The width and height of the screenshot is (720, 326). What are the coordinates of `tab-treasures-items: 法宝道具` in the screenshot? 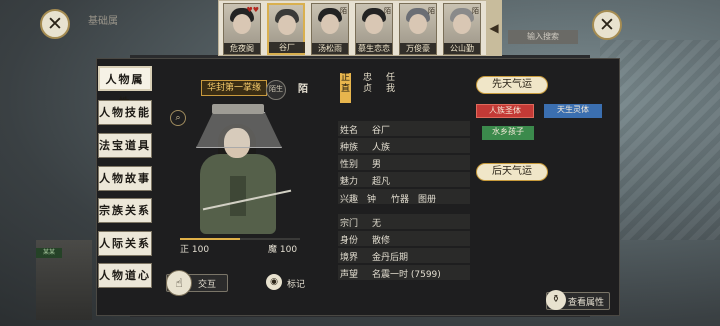 It's located at (125, 145).